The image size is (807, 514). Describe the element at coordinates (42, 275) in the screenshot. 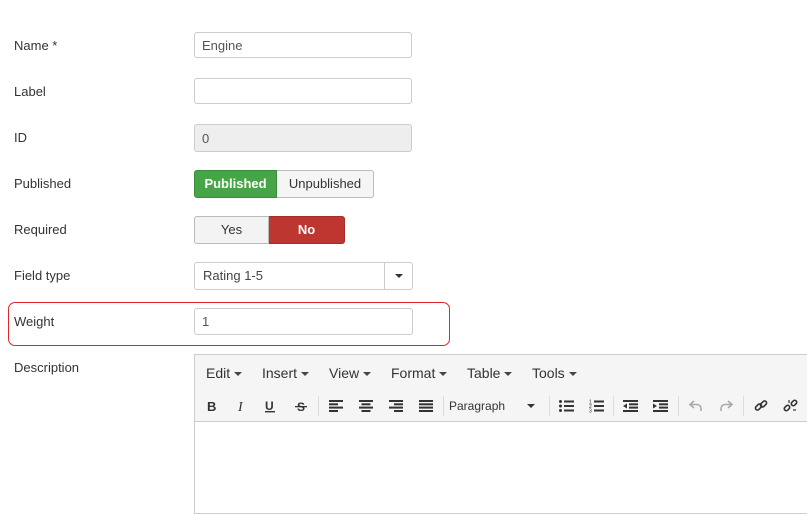

I see `field-type-label: Field type` at that location.